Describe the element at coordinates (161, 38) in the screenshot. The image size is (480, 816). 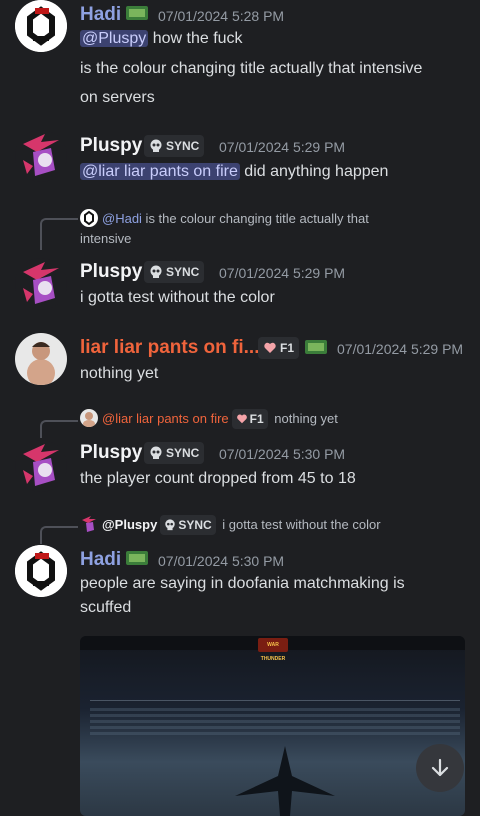
I see `message-line: @Pluspy how the fuck` at that location.